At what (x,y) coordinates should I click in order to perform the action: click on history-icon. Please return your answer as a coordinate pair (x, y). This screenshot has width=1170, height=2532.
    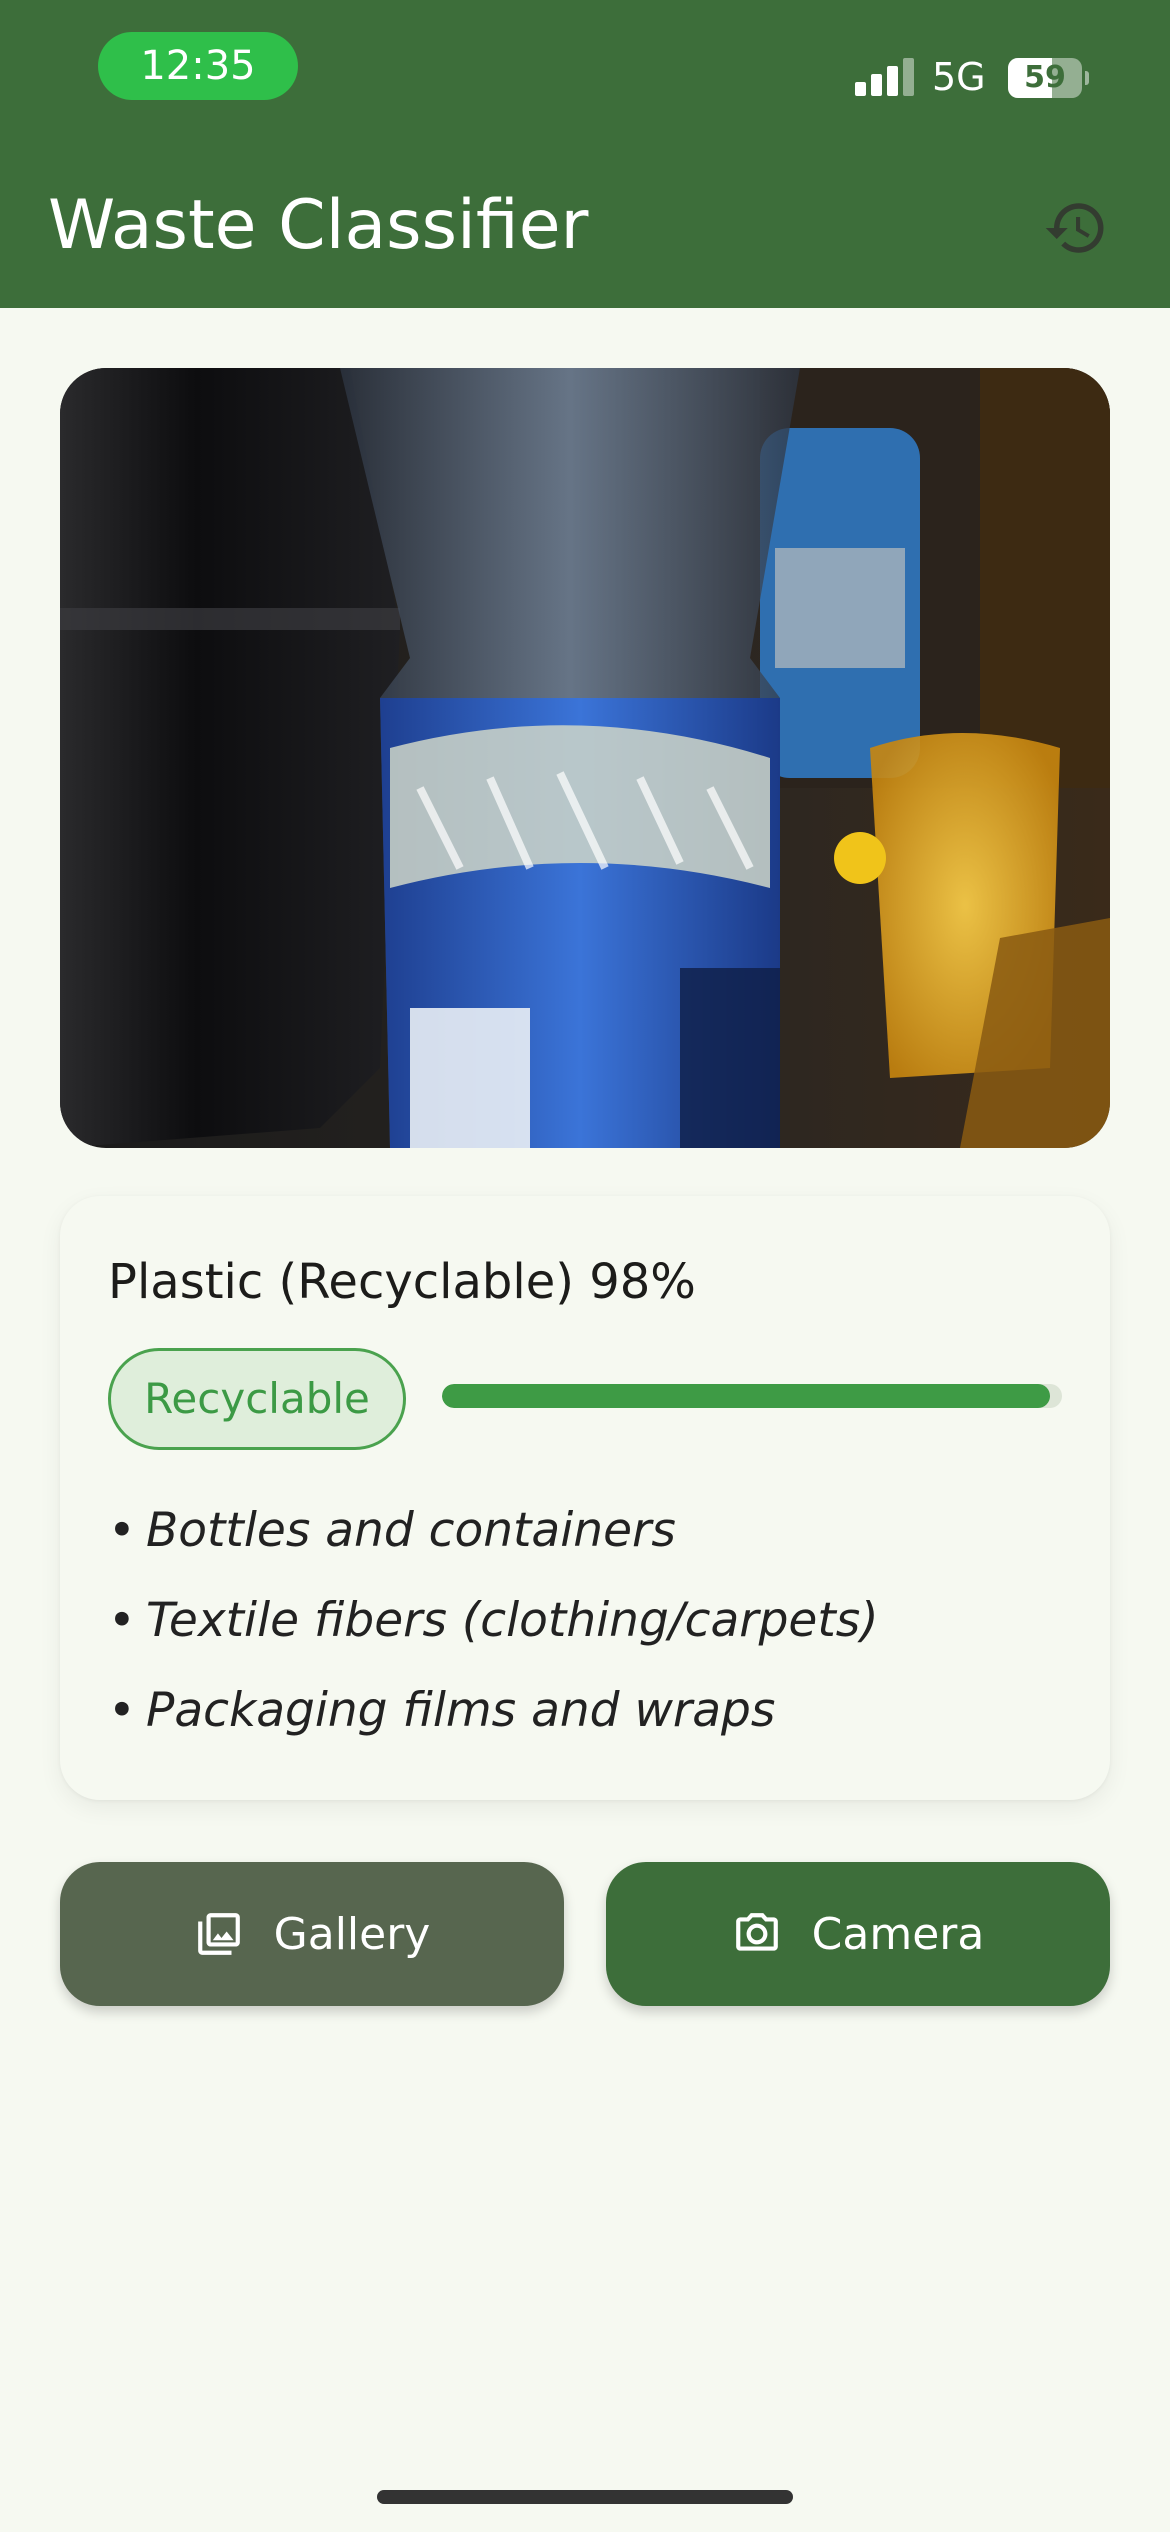
    Looking at the image, I should click on (1074, 228).